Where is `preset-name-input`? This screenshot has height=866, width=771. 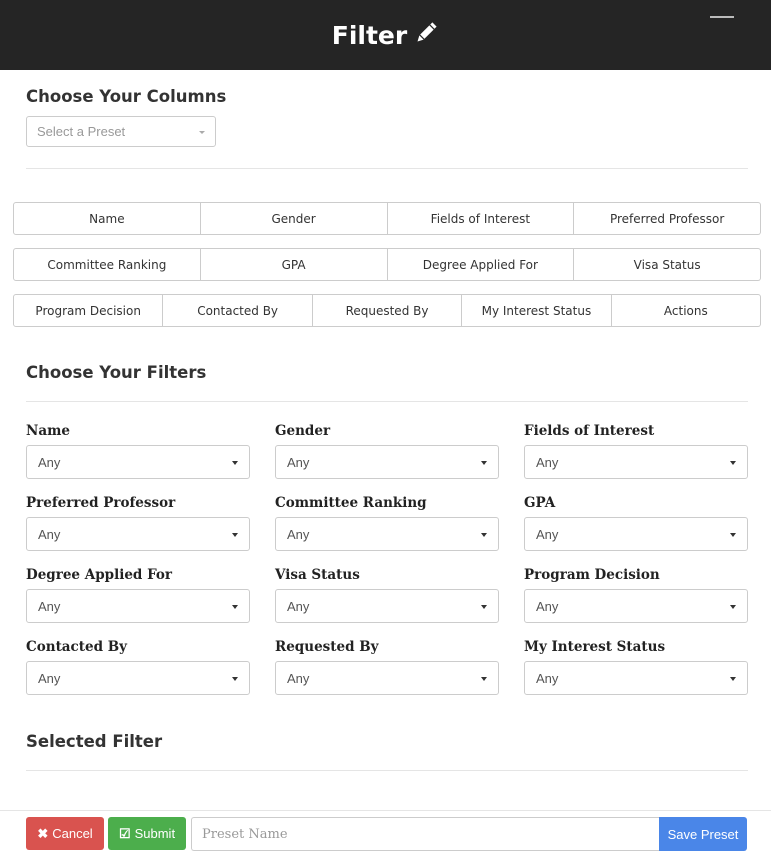 preset-name-input is located at coordinates (425, 834).